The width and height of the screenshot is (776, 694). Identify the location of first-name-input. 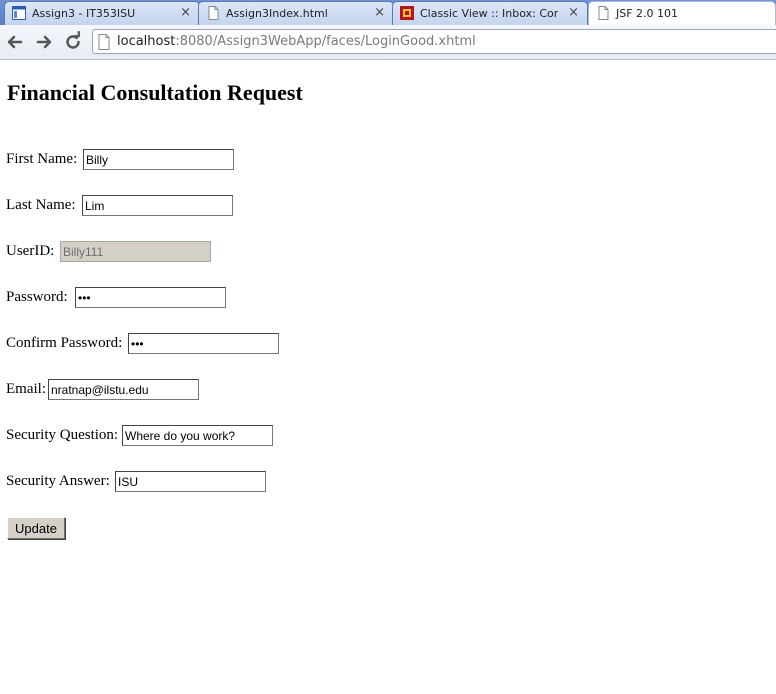
(158, 159).